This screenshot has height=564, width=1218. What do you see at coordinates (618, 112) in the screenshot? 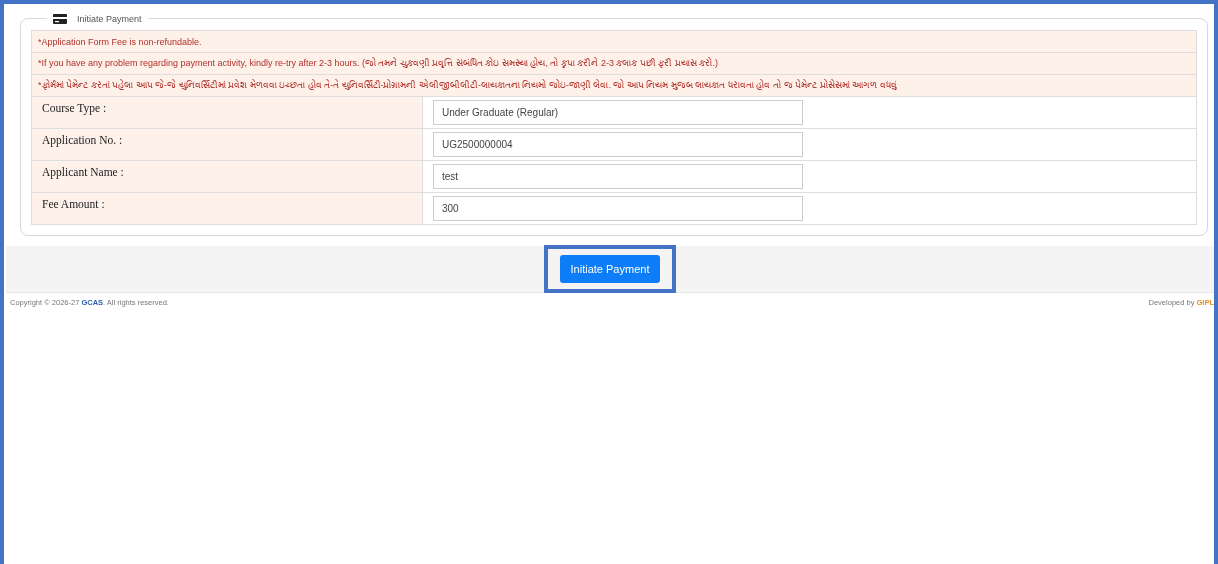
I see `input-field: Under Graduate (Regular)` at bounding box center [618, 112].